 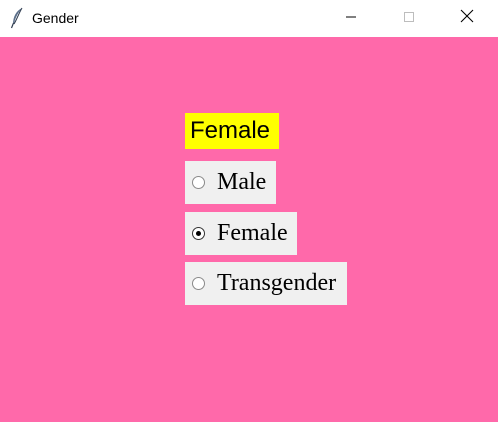 What do you see at coordinates (55, 18) in the screenshot?
I see `window-title: Gender` at bounding box center [55, 18].